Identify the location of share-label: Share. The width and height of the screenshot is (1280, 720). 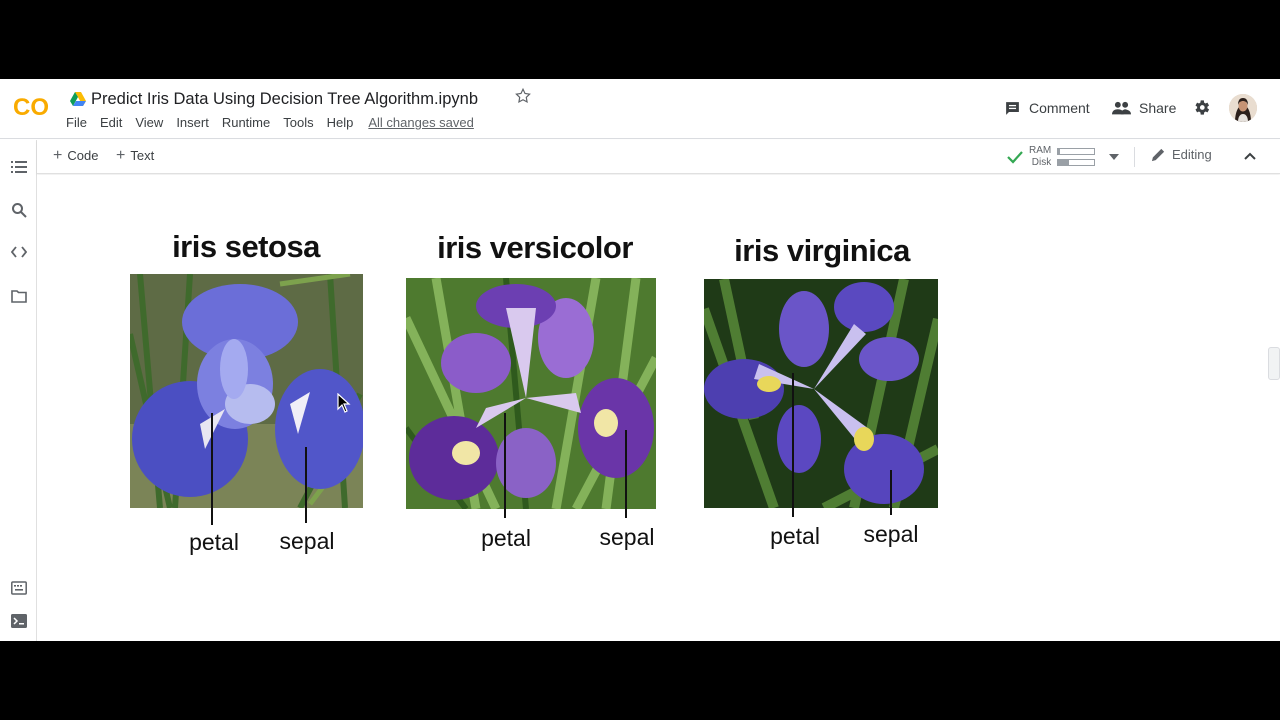
(1158, 108).